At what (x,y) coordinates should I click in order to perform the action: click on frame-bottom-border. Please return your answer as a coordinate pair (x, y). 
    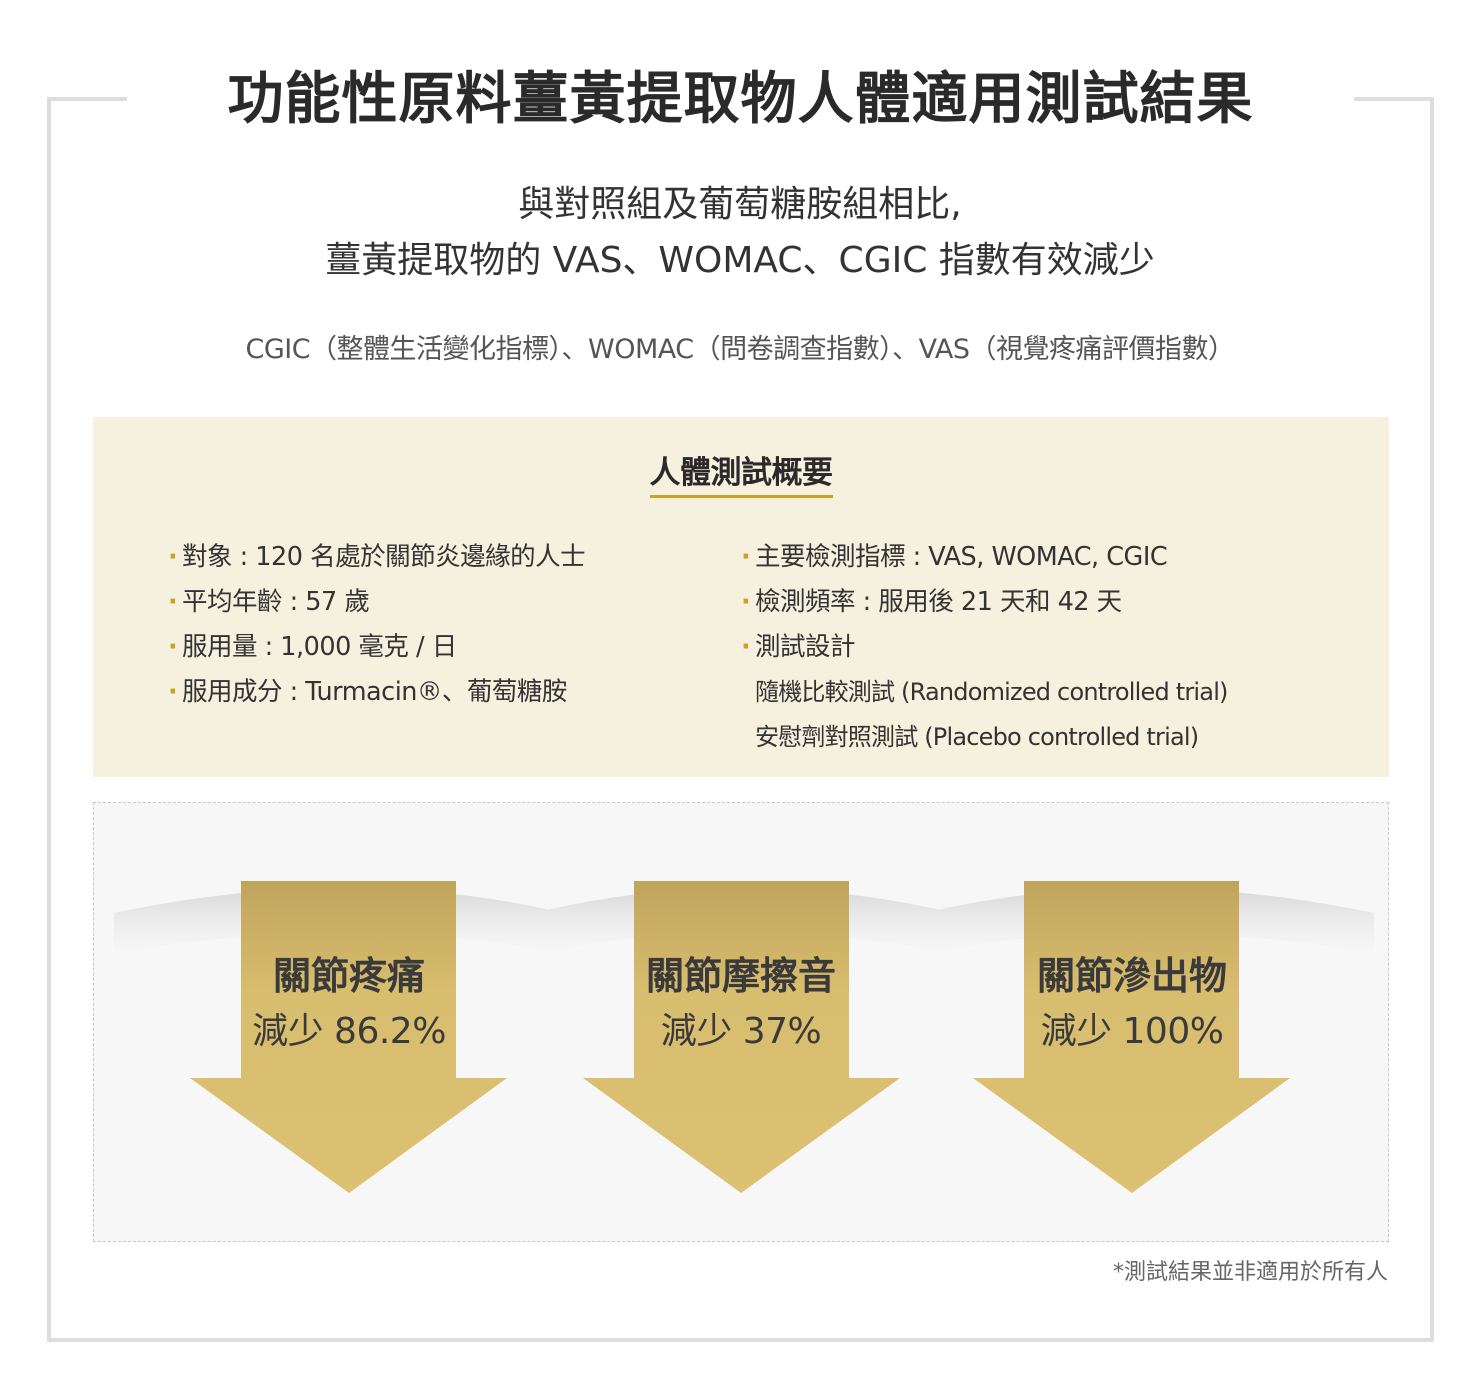
    Looking at the image, I should click on (740, 1340).